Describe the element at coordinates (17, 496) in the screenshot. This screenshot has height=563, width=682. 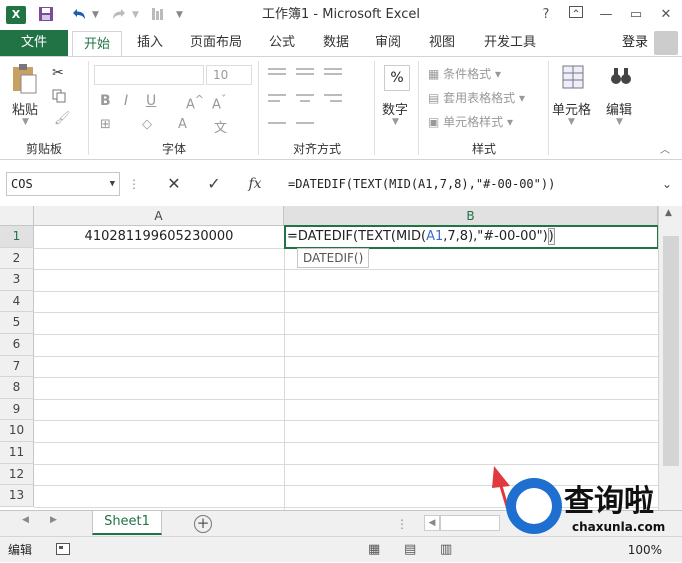
I see `row-header: 13` at that location.